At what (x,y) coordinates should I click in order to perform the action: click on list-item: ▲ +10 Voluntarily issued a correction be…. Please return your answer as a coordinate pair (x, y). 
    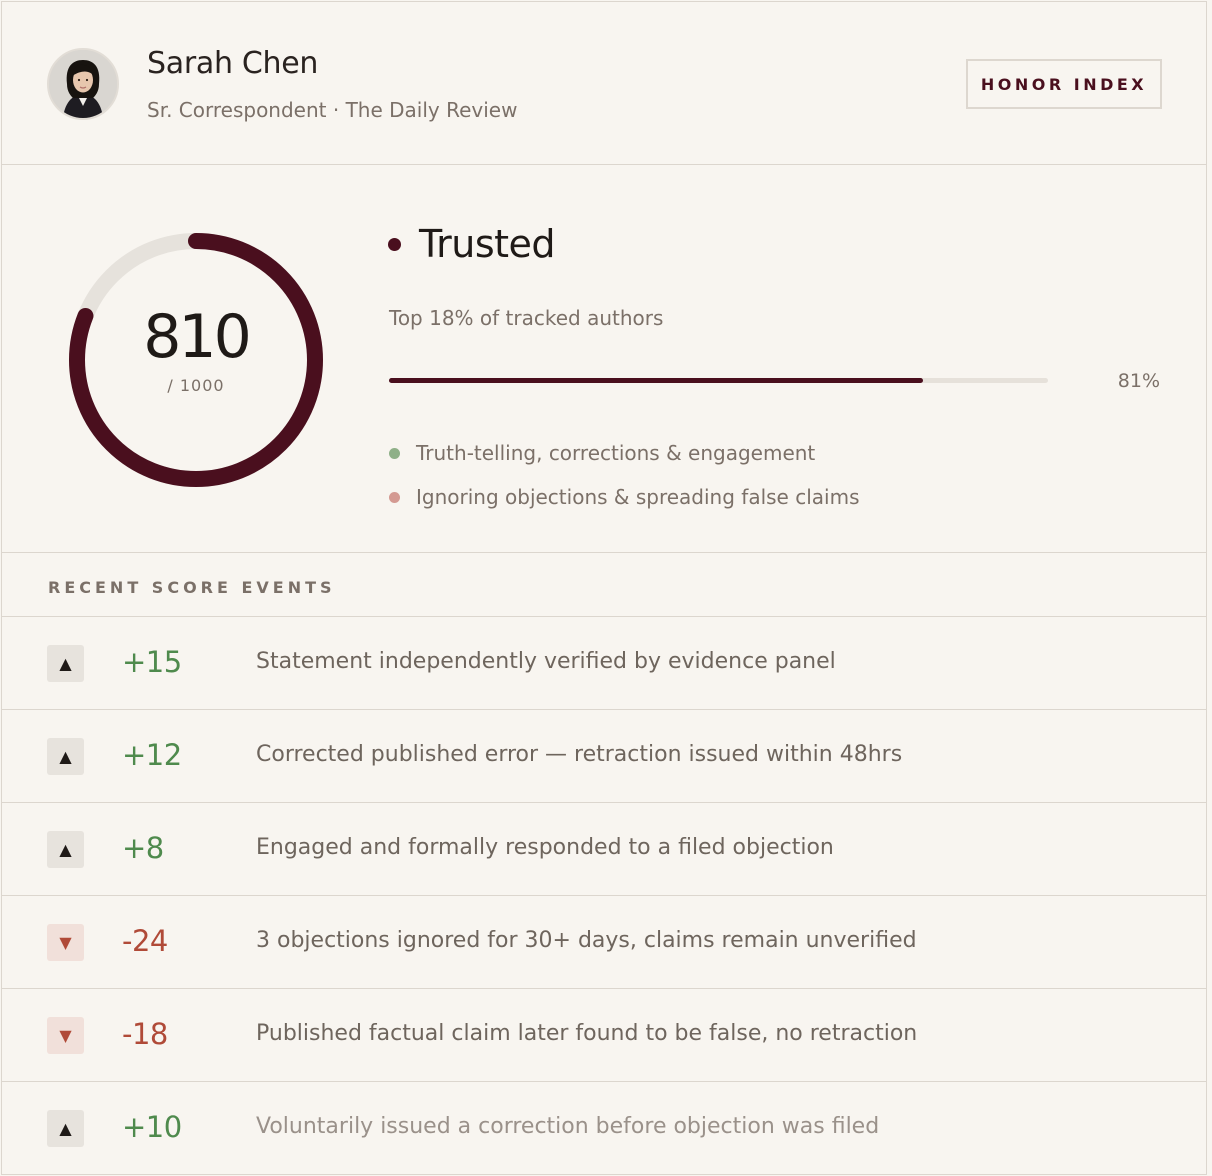
    Looking at the image, I should click on (604, 1128).